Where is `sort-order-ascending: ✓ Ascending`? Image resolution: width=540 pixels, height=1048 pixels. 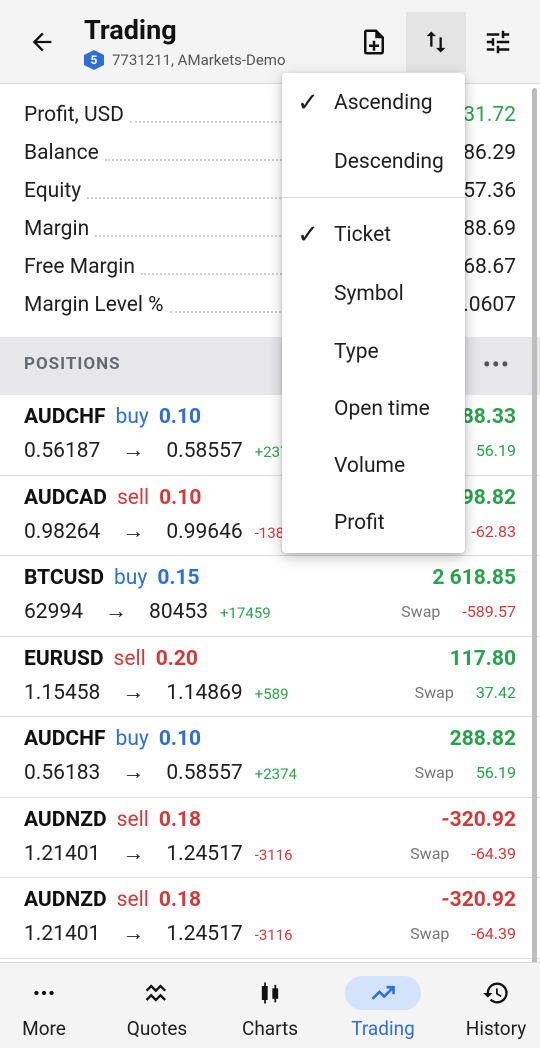
sort-order-ascending: ✓ Ascending is located at coordinates (373, 103).